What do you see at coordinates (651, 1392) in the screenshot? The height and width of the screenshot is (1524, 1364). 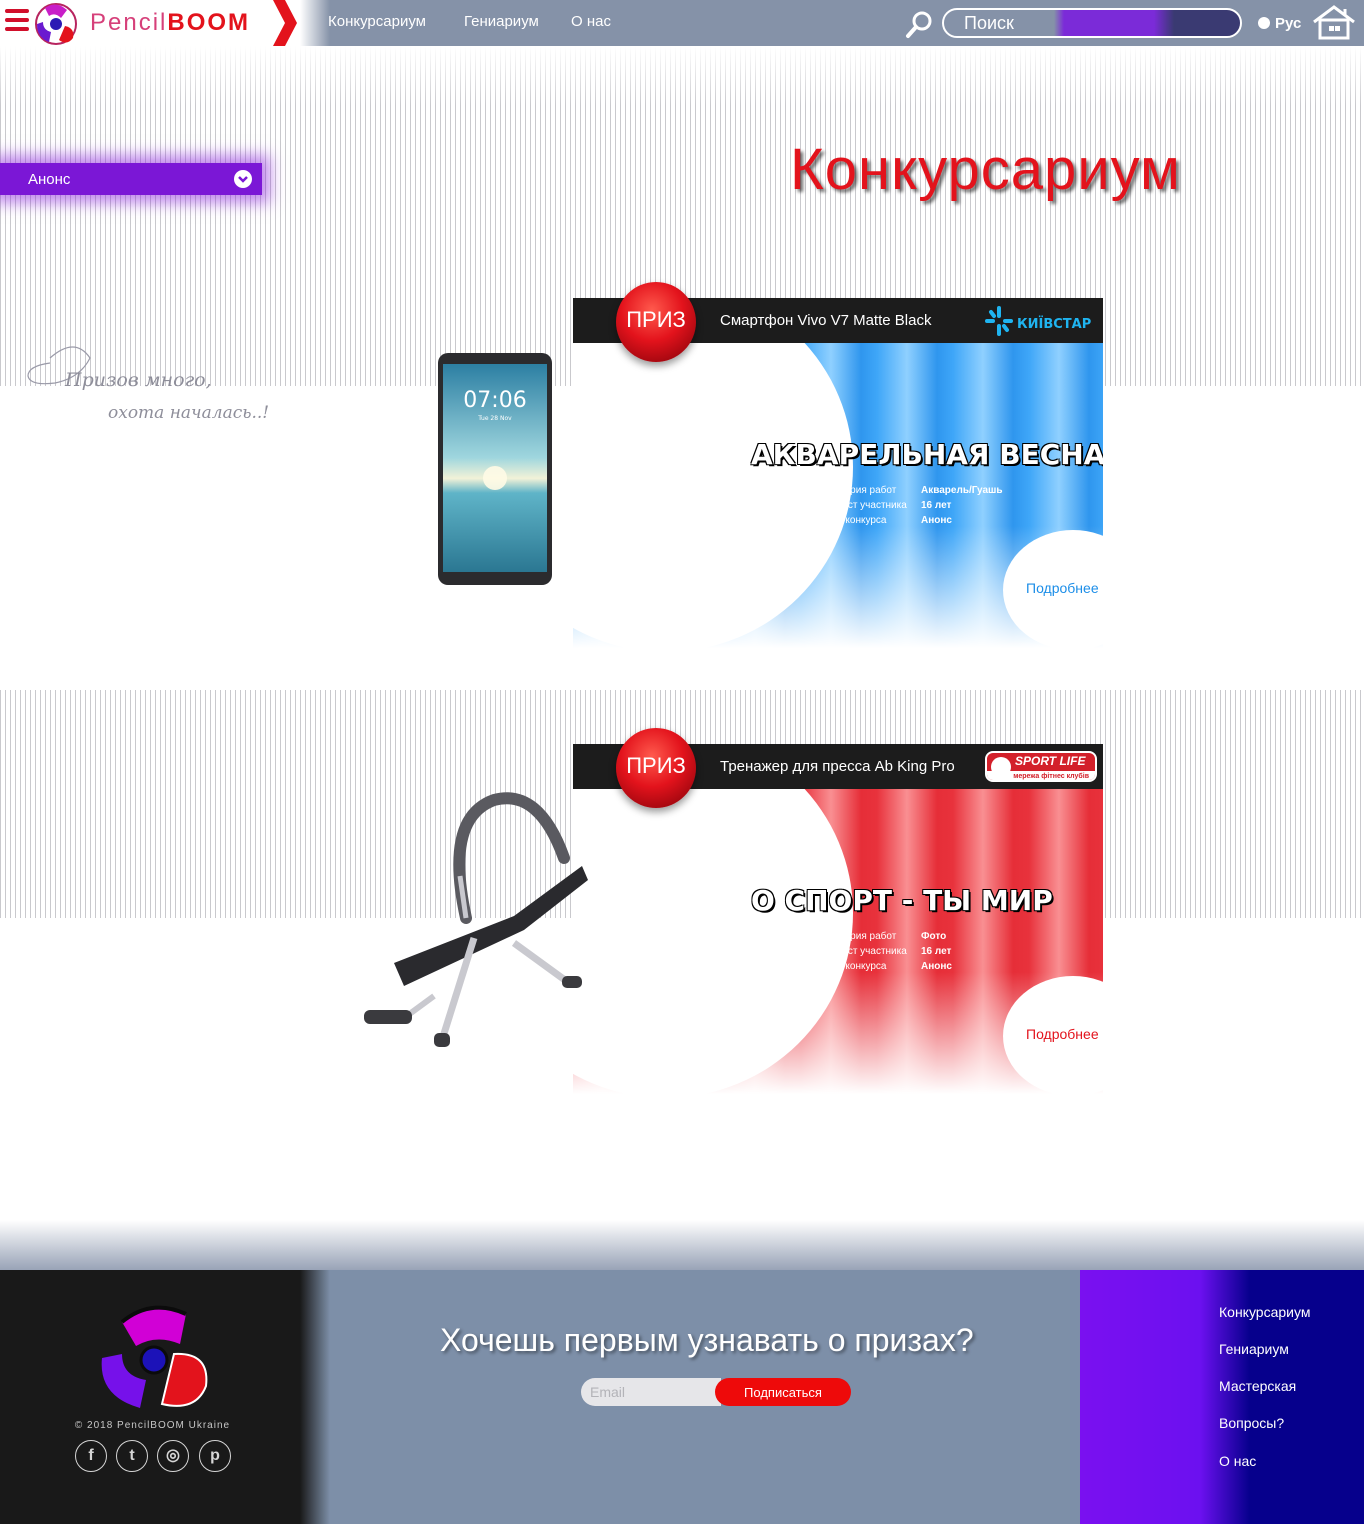 I see `email-input` at bounding box center [651, 1392].